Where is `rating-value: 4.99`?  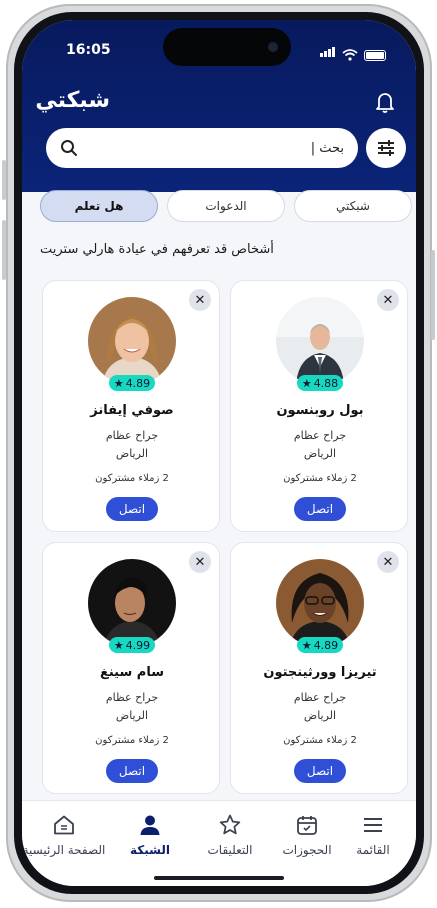 rating-value: 4.99 is located at coordinates (138, 645).